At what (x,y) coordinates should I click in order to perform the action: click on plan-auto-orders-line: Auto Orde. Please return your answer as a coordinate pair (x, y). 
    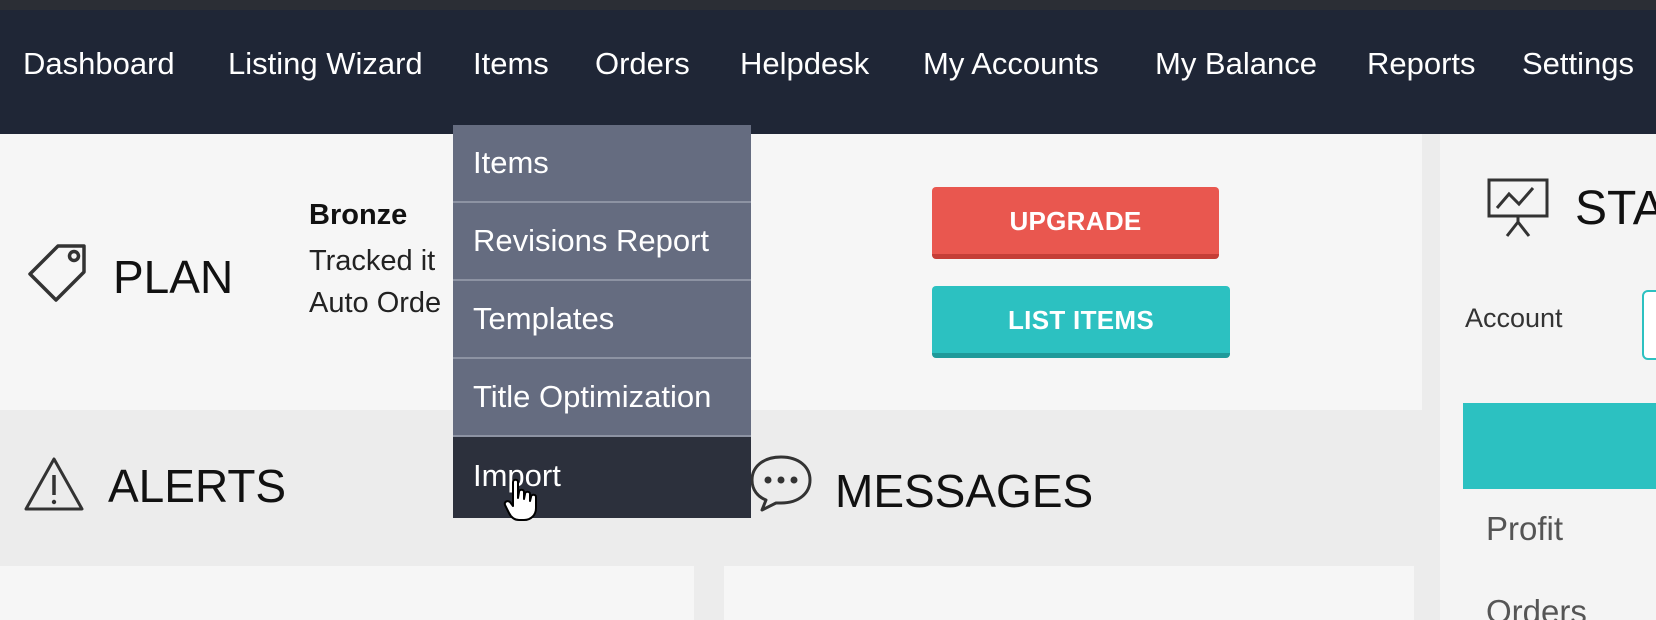
    Looking at the image, I should click on (375, 303).